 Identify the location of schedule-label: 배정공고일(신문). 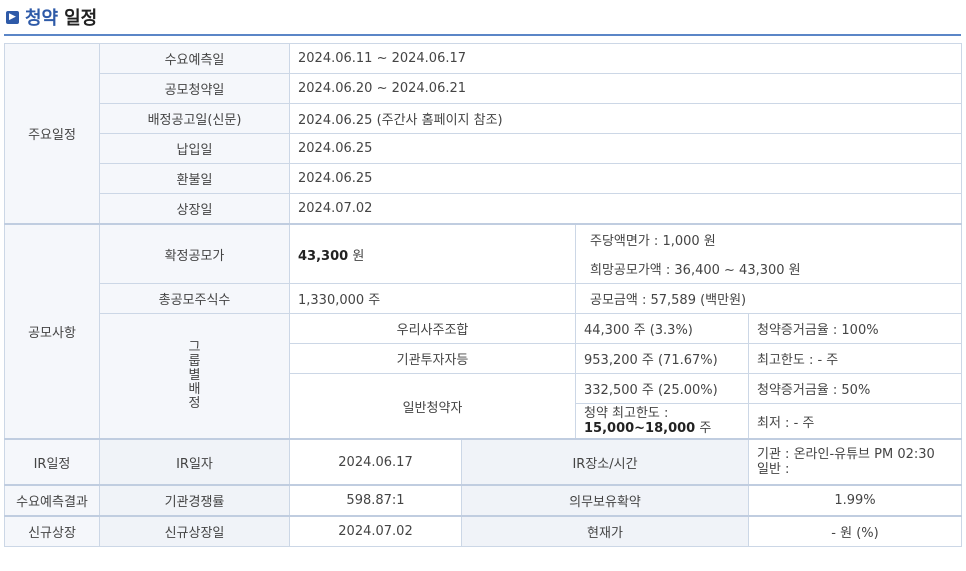
(194, 118).